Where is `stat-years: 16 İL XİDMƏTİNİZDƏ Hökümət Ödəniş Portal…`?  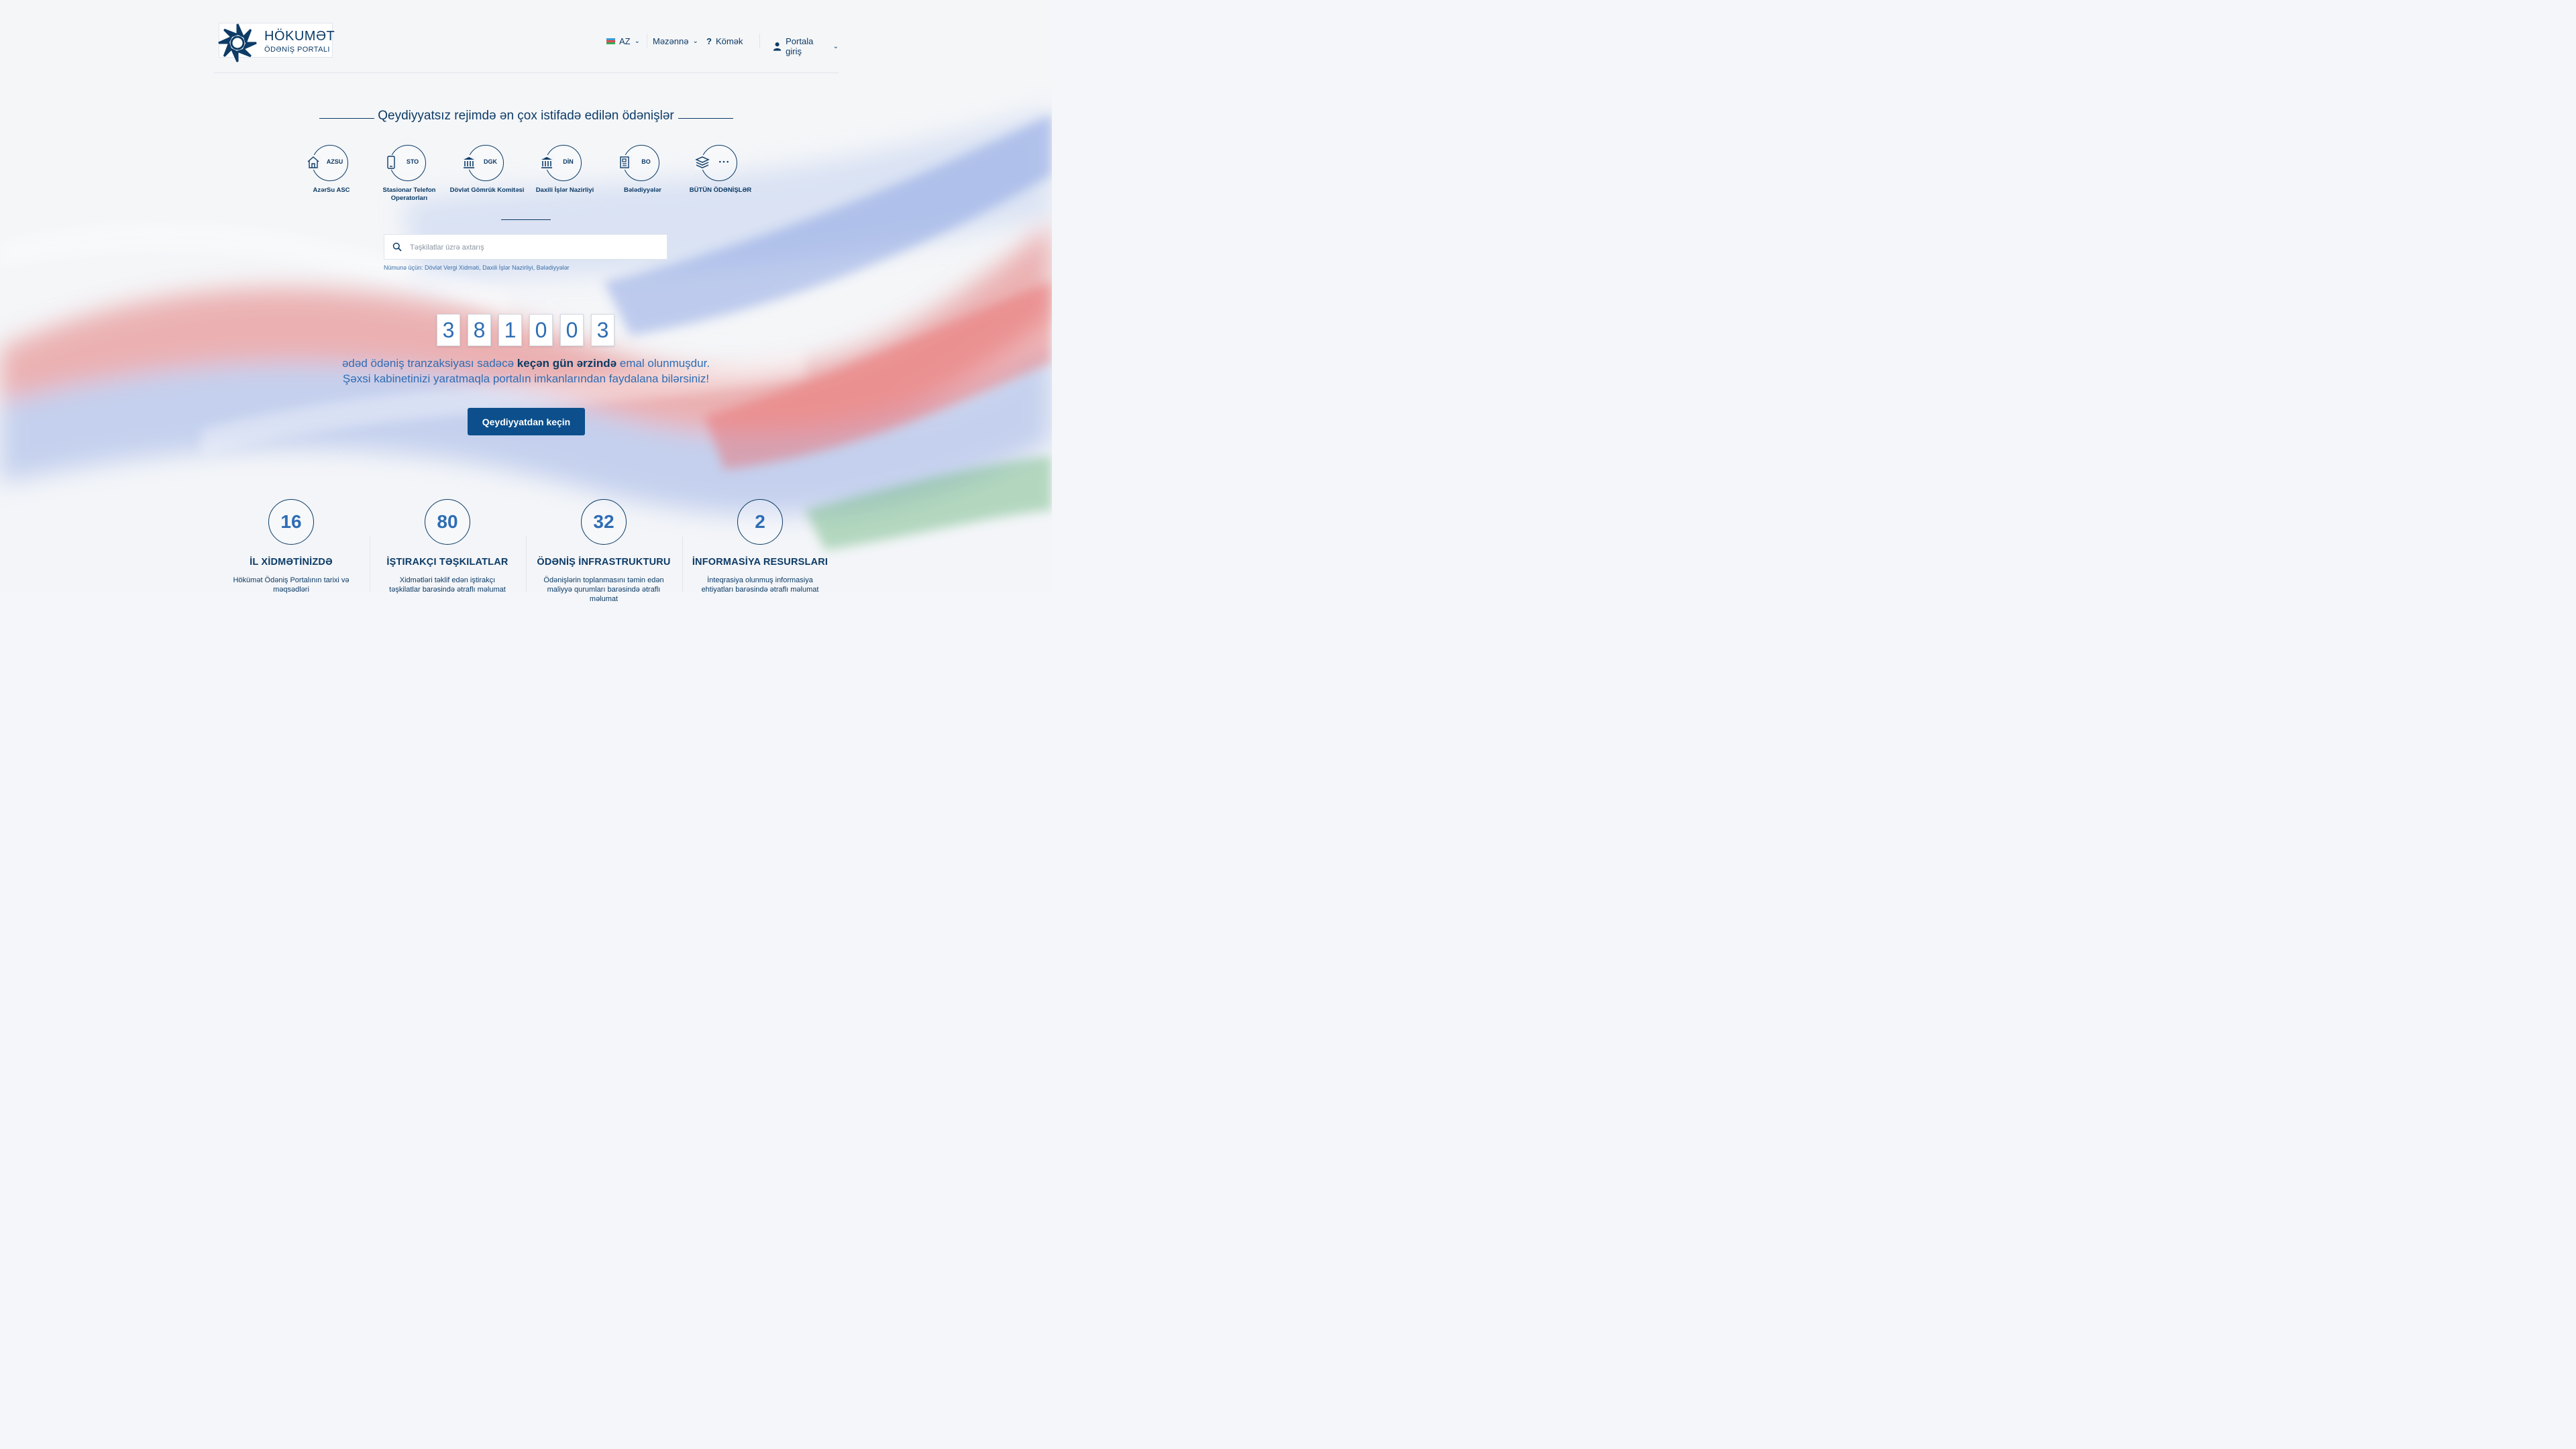
stat-years: 16 İL XİDMƏTİNİZDƏ Hökümət Ödəniş Portal… is located at coordinates (291, 546).